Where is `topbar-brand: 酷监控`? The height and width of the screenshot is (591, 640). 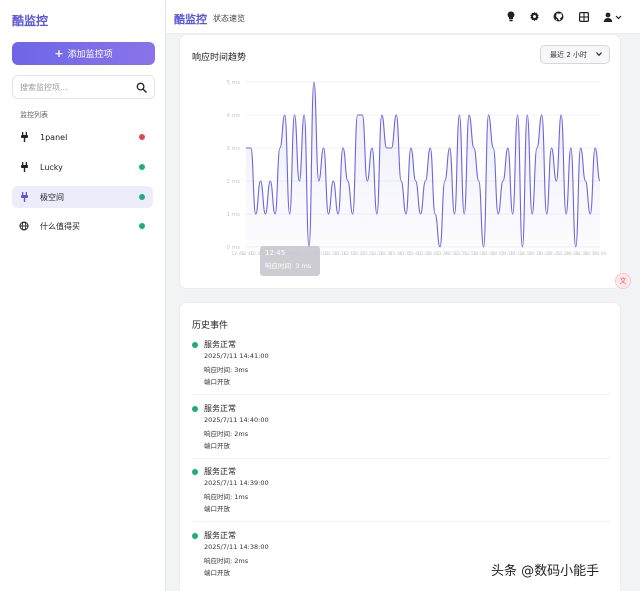
topbar-brand: 酷监控 is located at coordinates (190, 19).